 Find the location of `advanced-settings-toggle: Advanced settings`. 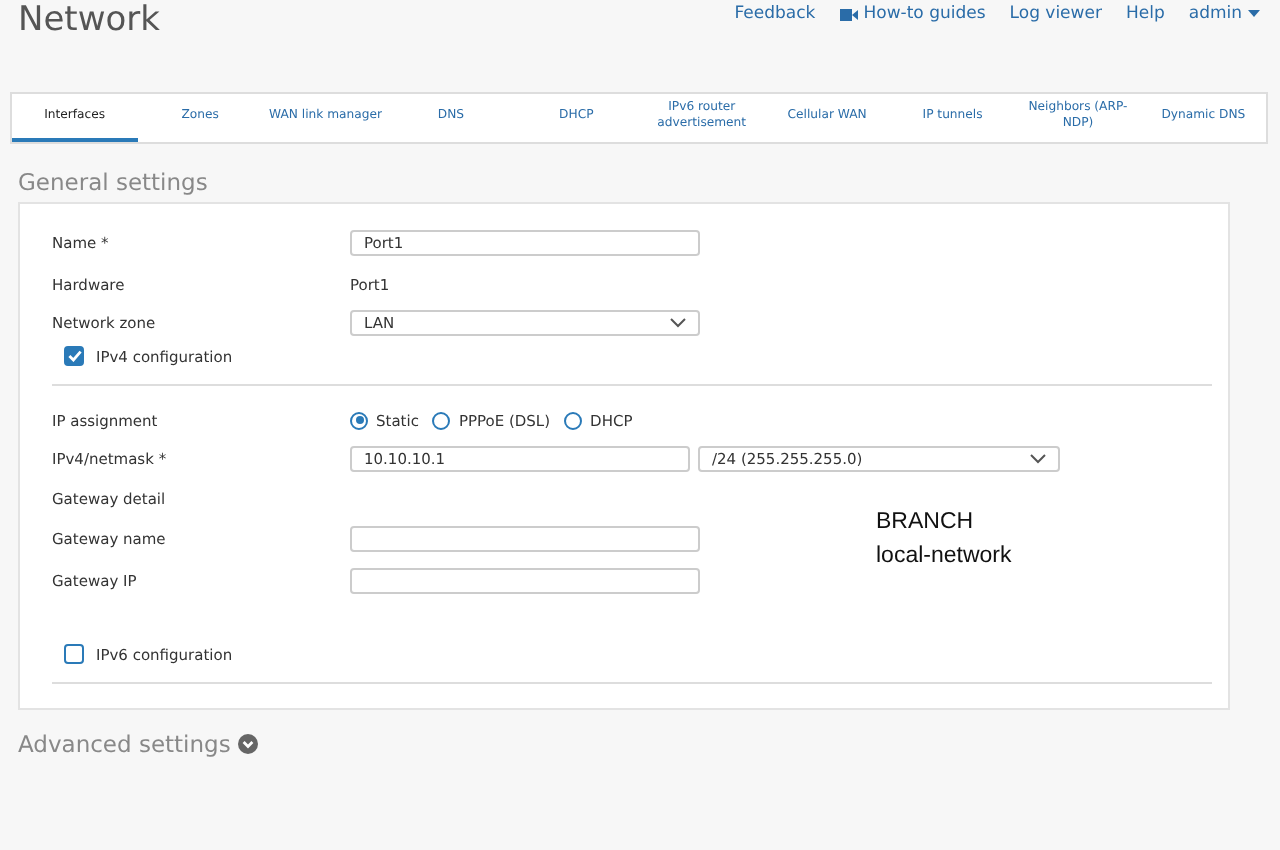

advanced-settings-toggle: Advanced settings is located at coordinates (640, 744).